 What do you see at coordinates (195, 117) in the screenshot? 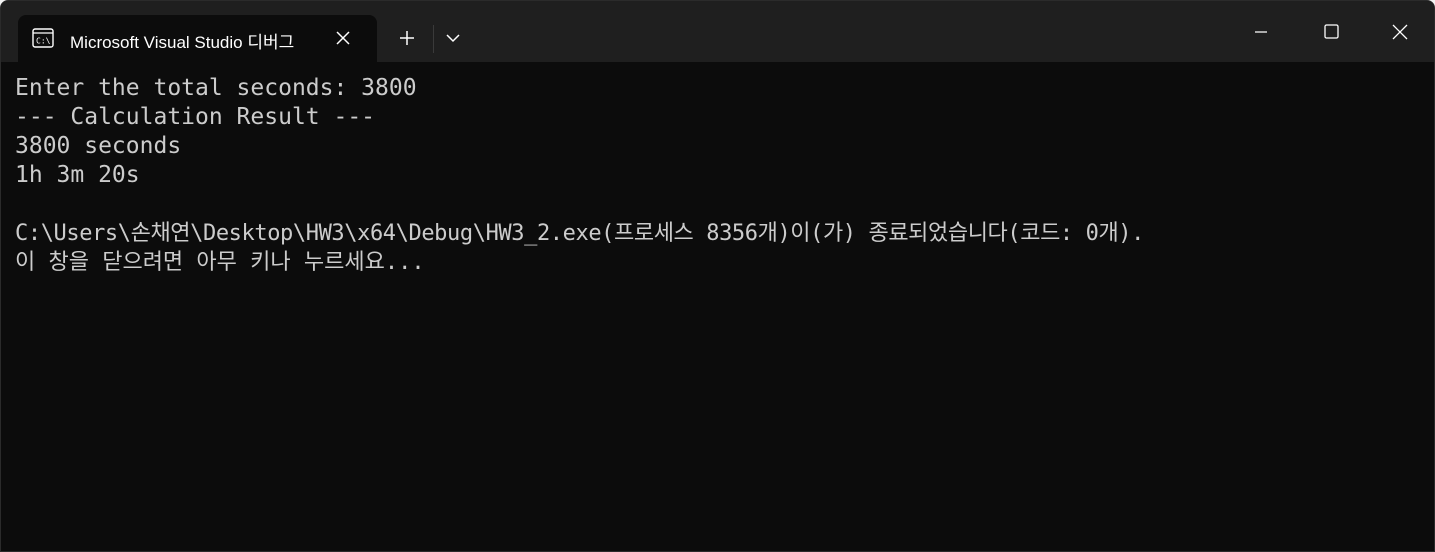
I see `console-line: --- Calculation Result ---` at bounding box center [195, 117].